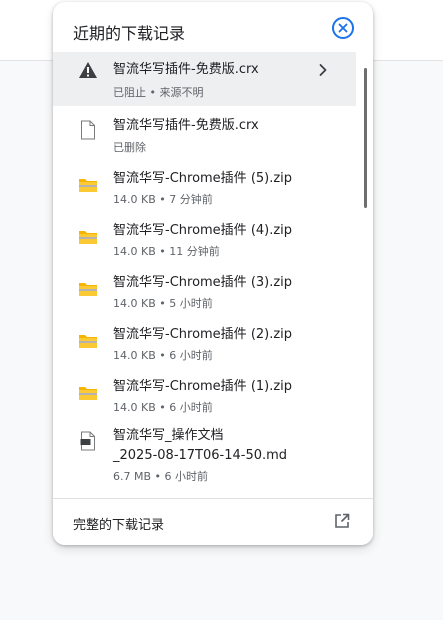 Image resolution: width=443 pixels, height=620 pixels. Describe the element at coordinates (204, 79) in the screenshot. I see `download-item-blocked: 智流华写插件-免费版.crx 已阻止 • 来源不明` at that location.